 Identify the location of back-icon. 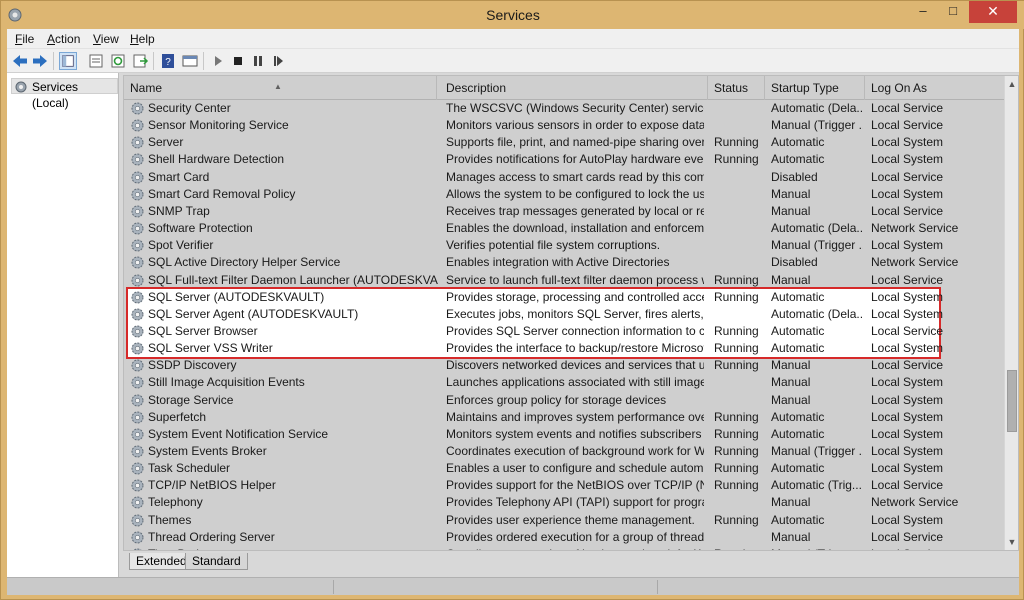
(20, 61).